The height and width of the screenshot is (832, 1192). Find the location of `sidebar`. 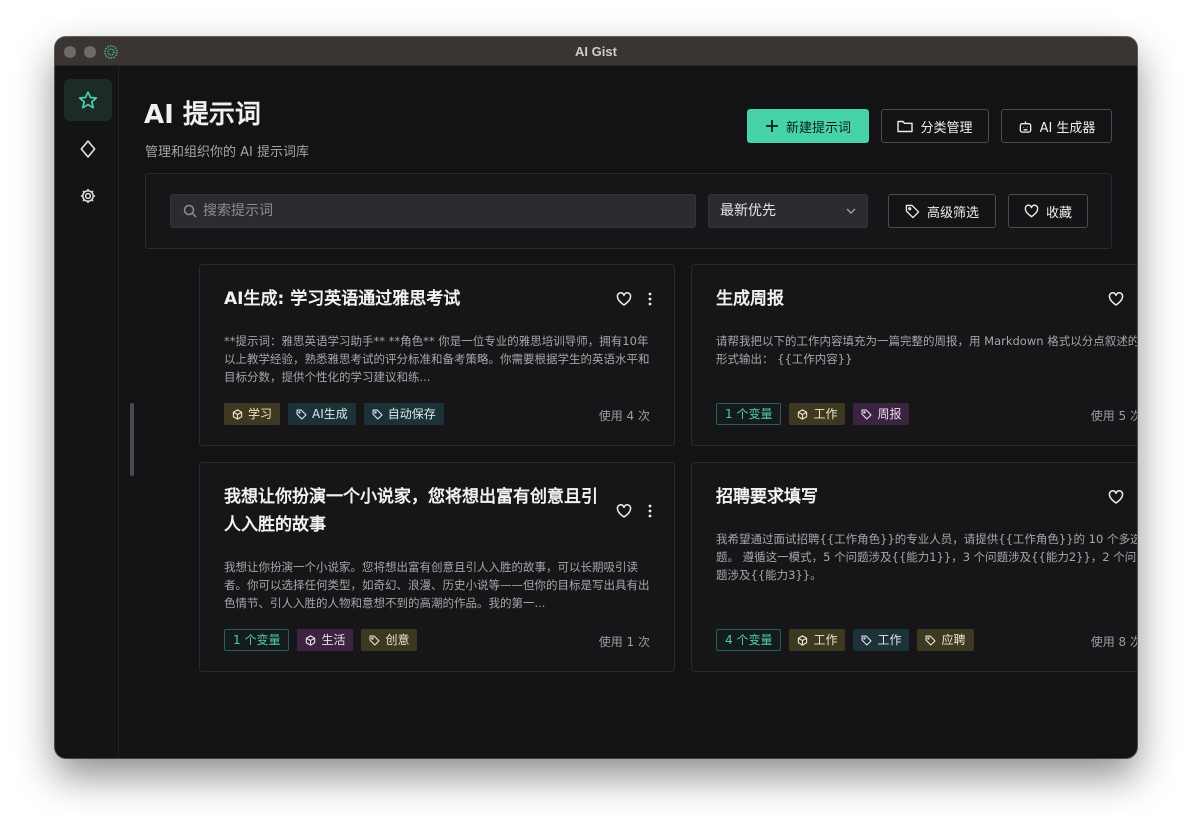

sidebar is located at coordinates (87, 412).